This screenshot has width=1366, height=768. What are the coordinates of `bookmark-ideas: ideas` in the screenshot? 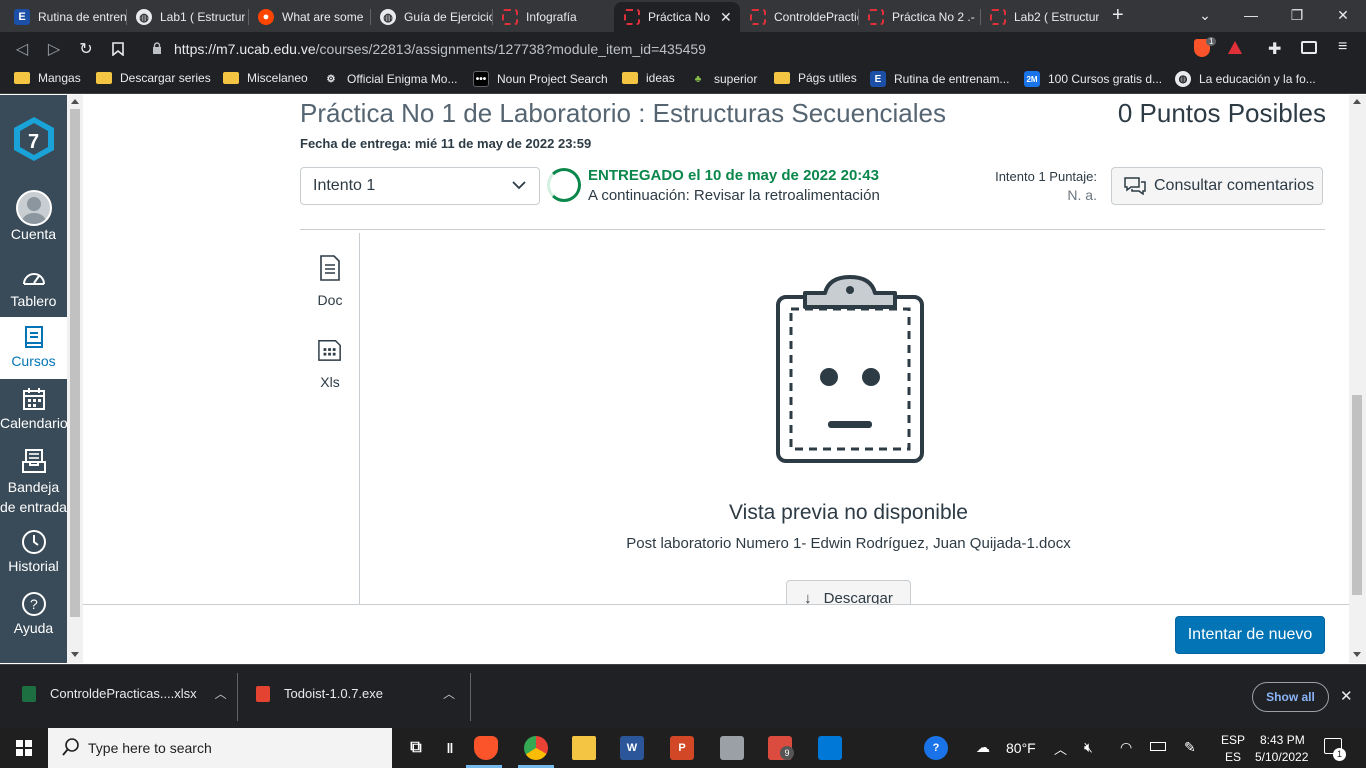 It's located at (648, 78).